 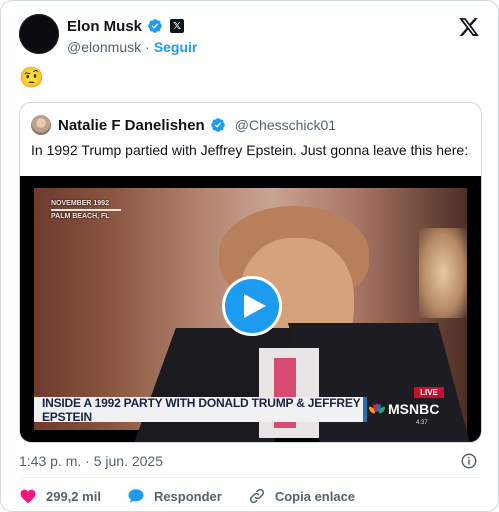 What do you see at coordinates (377, 408) in the screenshot?
I see `peacock-icon` at bounding box center [377, 408].